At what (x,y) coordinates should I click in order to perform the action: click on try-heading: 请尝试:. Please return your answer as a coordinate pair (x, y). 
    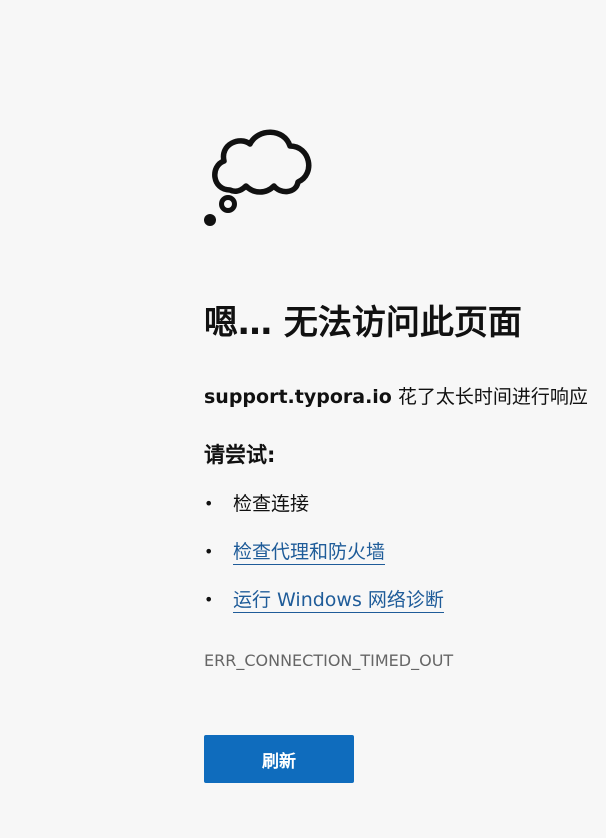
    Looking at the image, I should click on (240, 455).